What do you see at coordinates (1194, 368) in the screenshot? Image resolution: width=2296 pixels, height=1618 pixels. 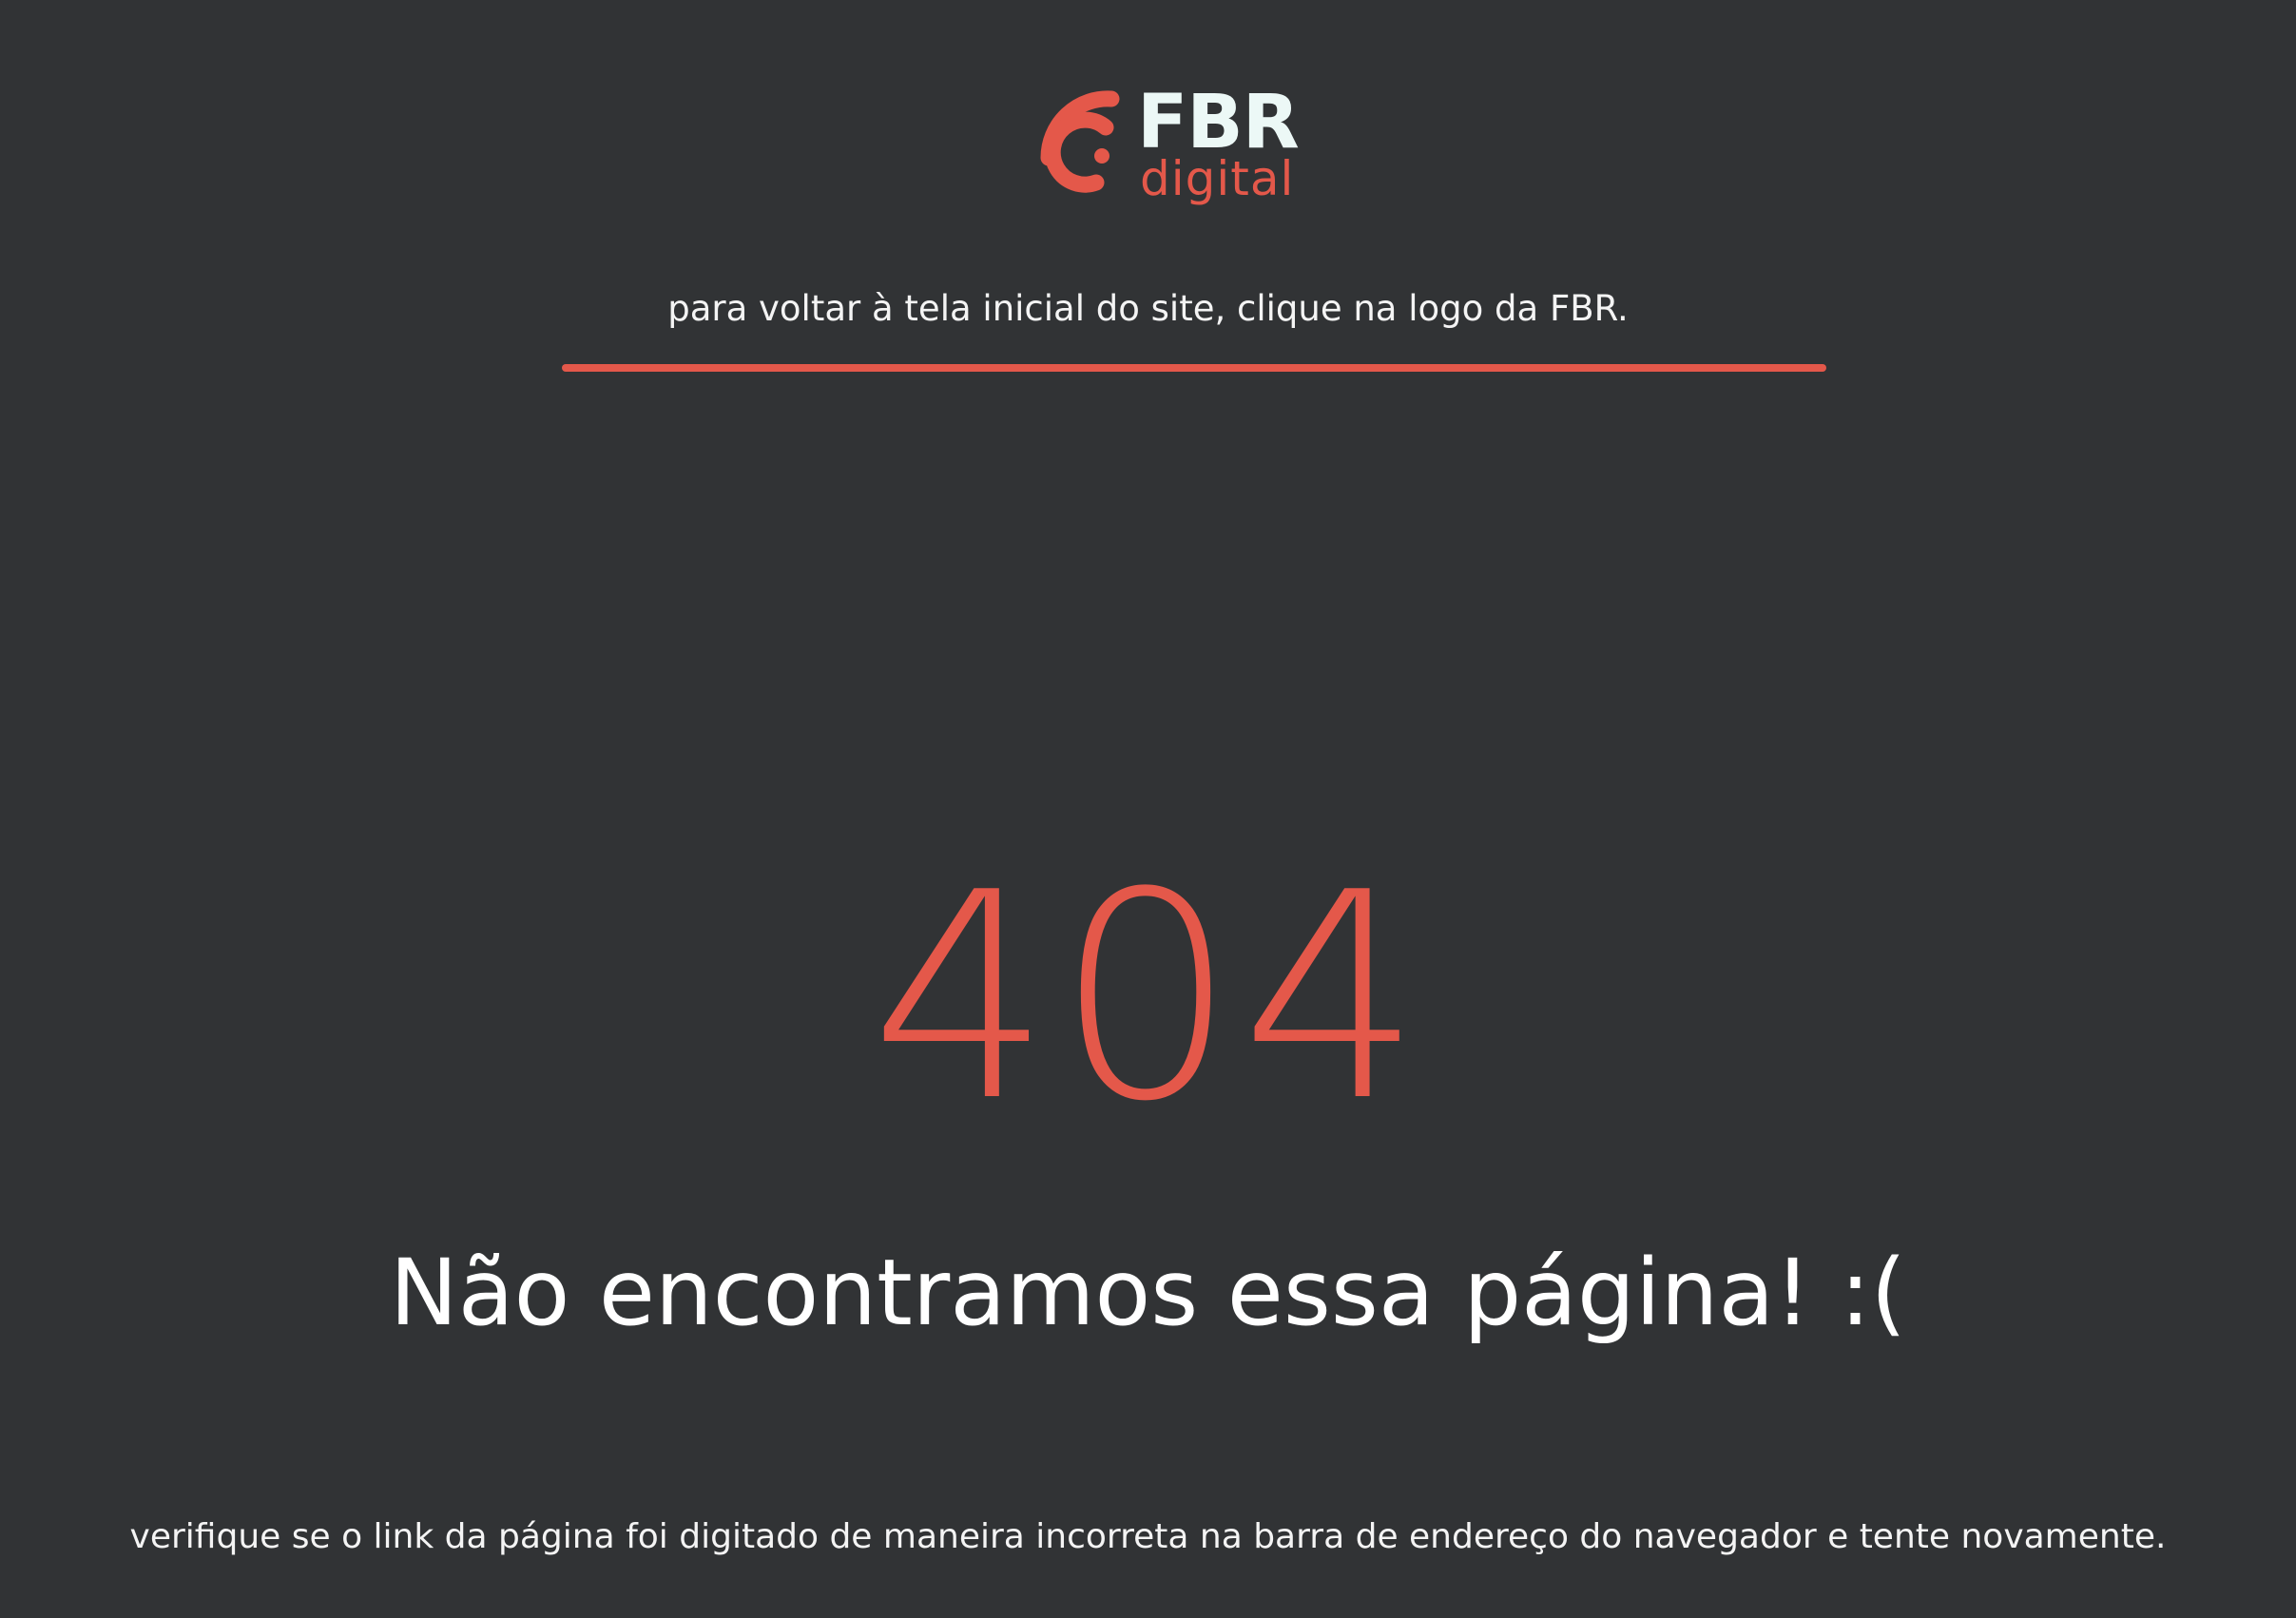 I see `divider-line` at bounding box center [1194, 368].